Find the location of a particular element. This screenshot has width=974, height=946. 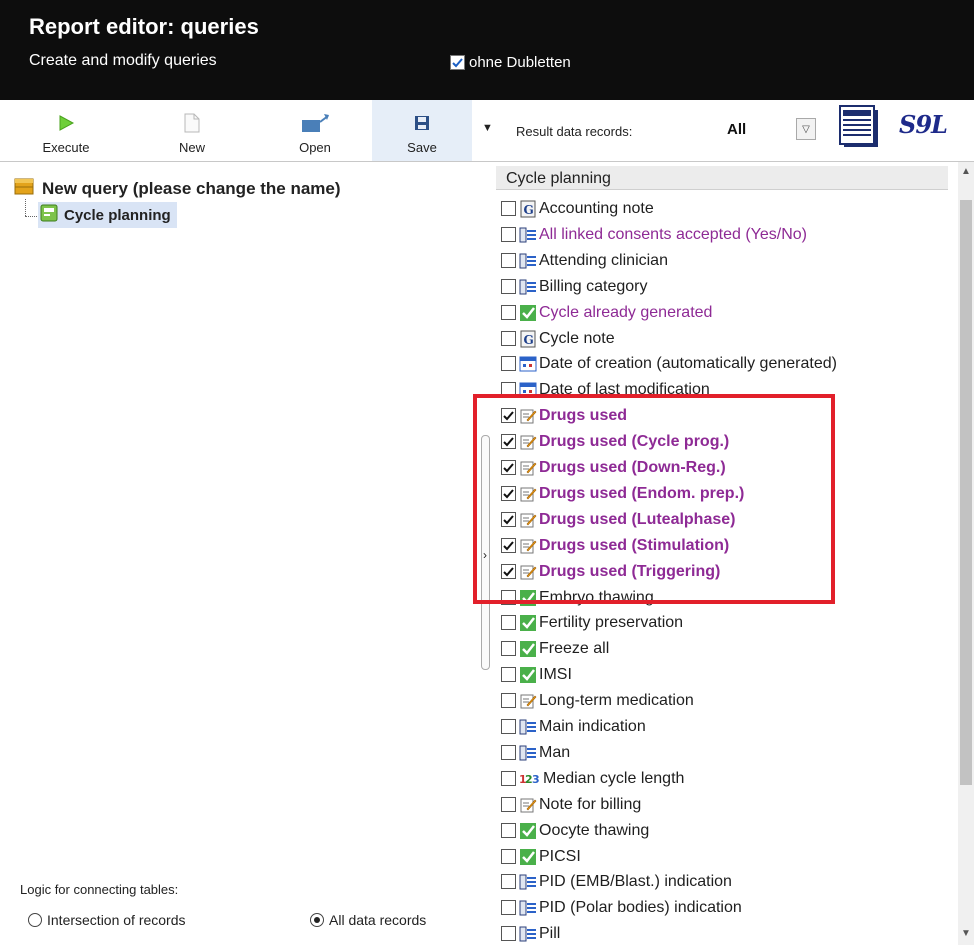

field-item: Date of last modification is located at coordinates (605, 389).